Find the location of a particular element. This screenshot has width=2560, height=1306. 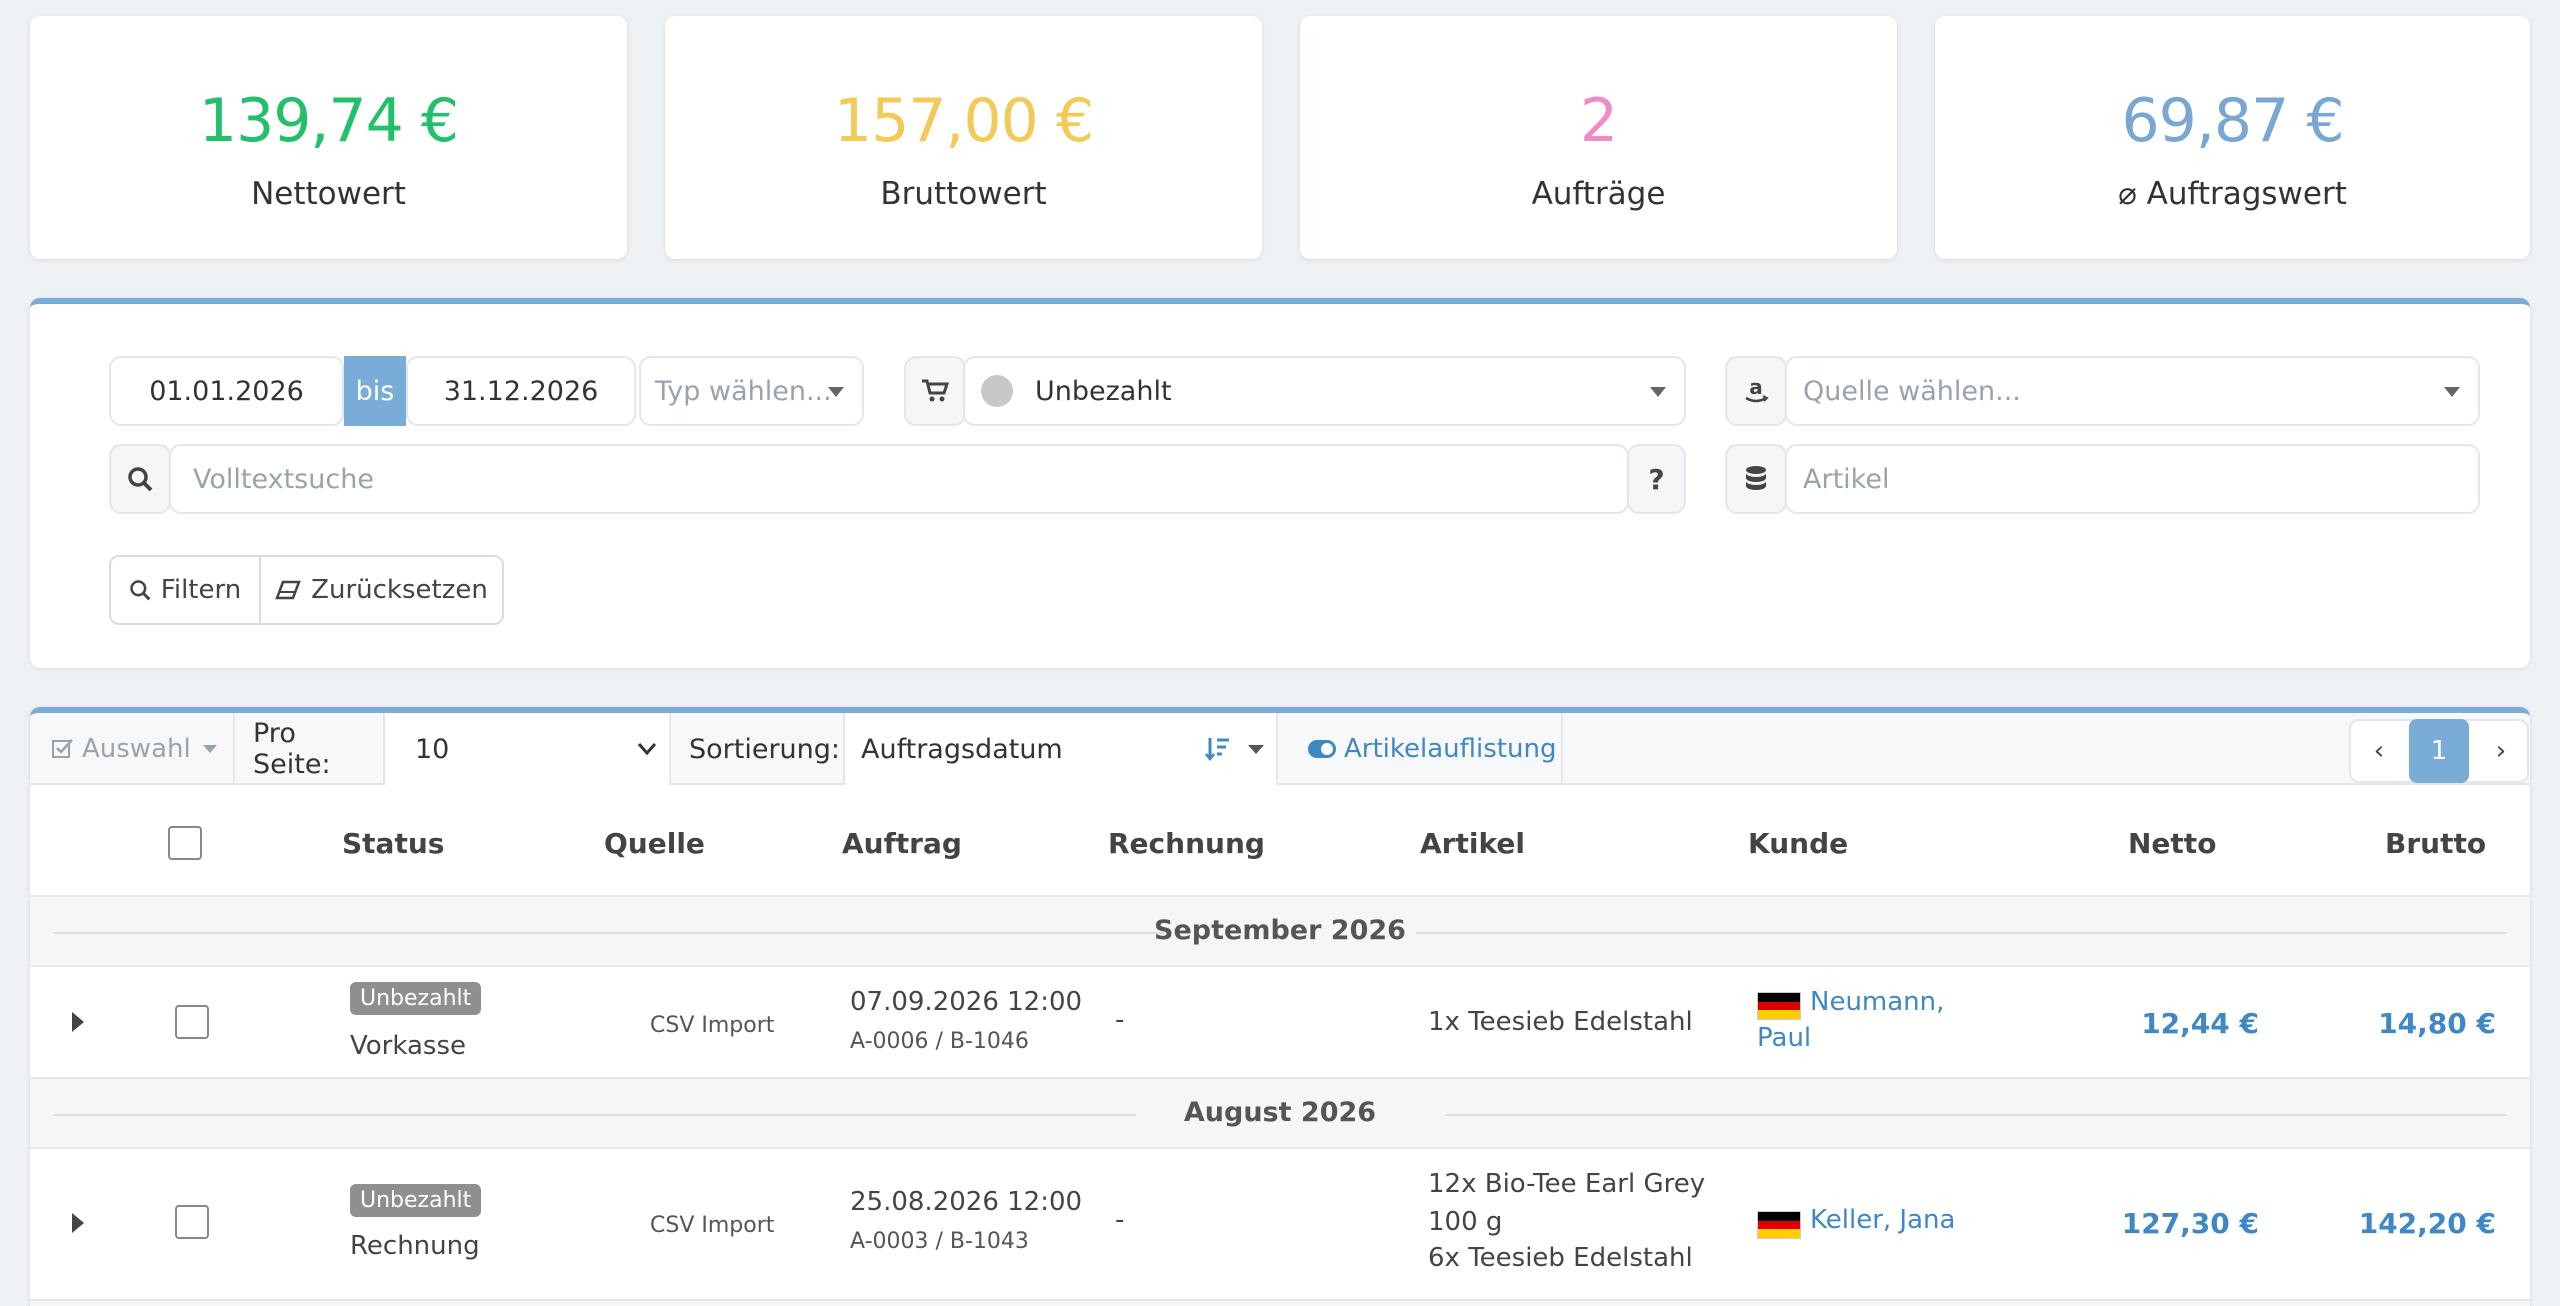

pagination: ‹ 1 › is located at coordinates (2439, 751).